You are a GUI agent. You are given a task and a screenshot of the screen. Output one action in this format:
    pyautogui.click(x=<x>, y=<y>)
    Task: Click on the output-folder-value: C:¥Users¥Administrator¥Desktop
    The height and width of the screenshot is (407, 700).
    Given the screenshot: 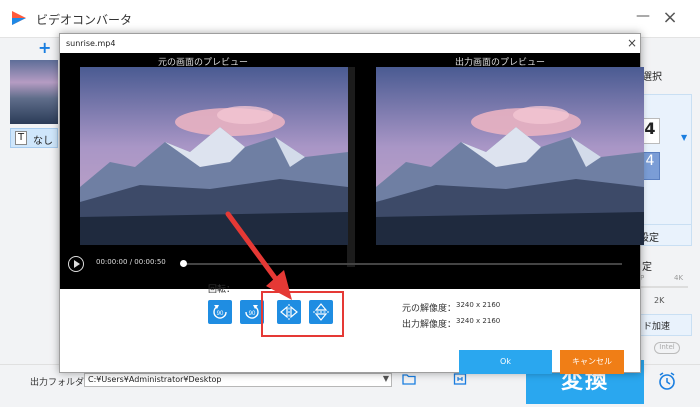 What is the action you would take?
    pyautogui.click(x=155, y=379)
    